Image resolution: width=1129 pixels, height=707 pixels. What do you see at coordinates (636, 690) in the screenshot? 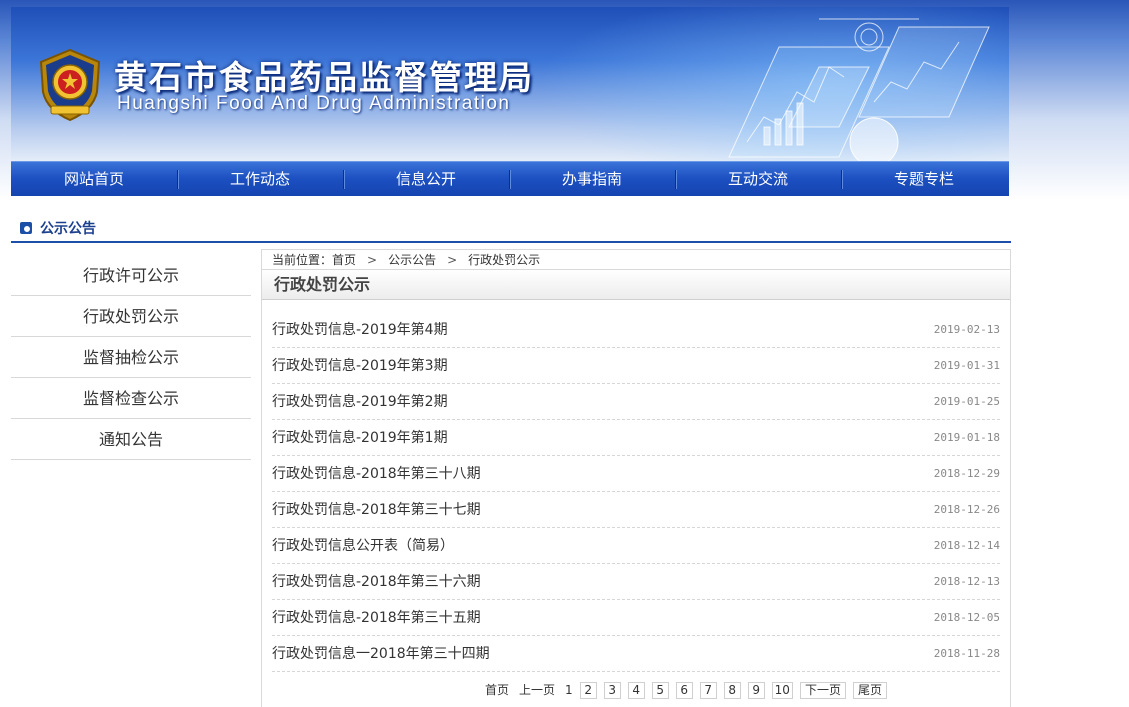
I see `pager-page-button: 4` at bounding box center [636, 690].